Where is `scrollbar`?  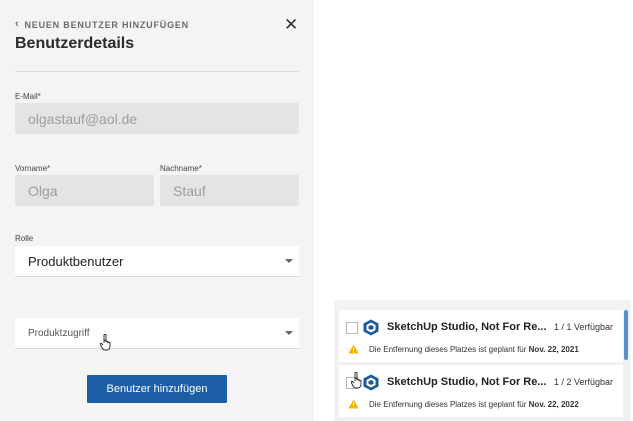
scrollbar is located at coordinates (626, 335).